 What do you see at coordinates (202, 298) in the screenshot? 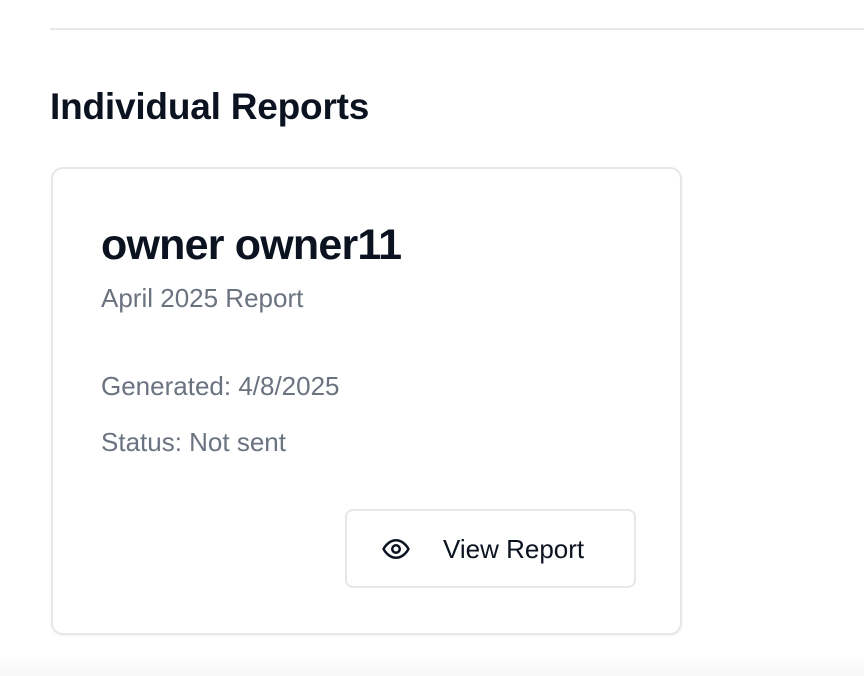
I see `report-period: April 2025 Report` at bounding box center [202, 298].